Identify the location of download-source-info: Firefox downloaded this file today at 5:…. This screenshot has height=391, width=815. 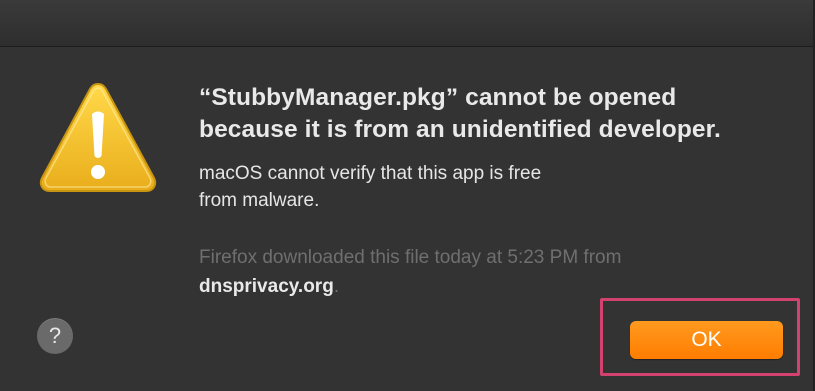
(494, 272).